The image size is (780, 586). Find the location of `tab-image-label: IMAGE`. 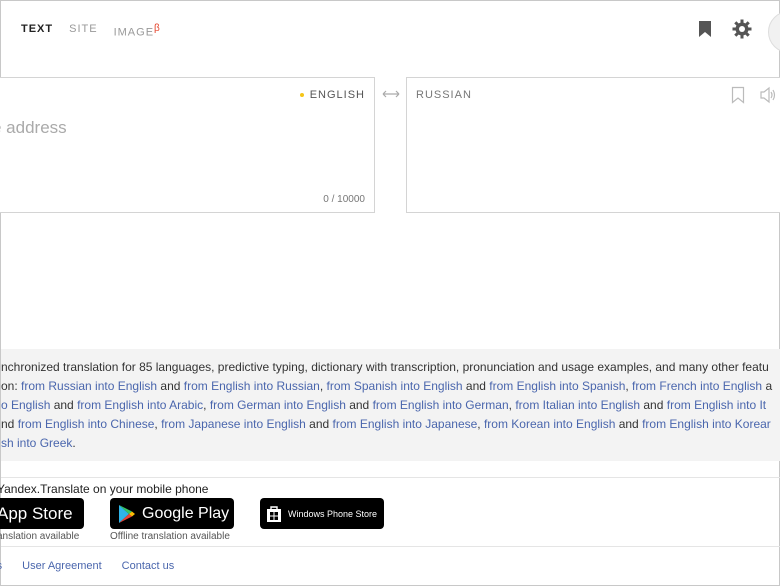

tab-image-label: IMAGE is located at coordinates (134, 32).